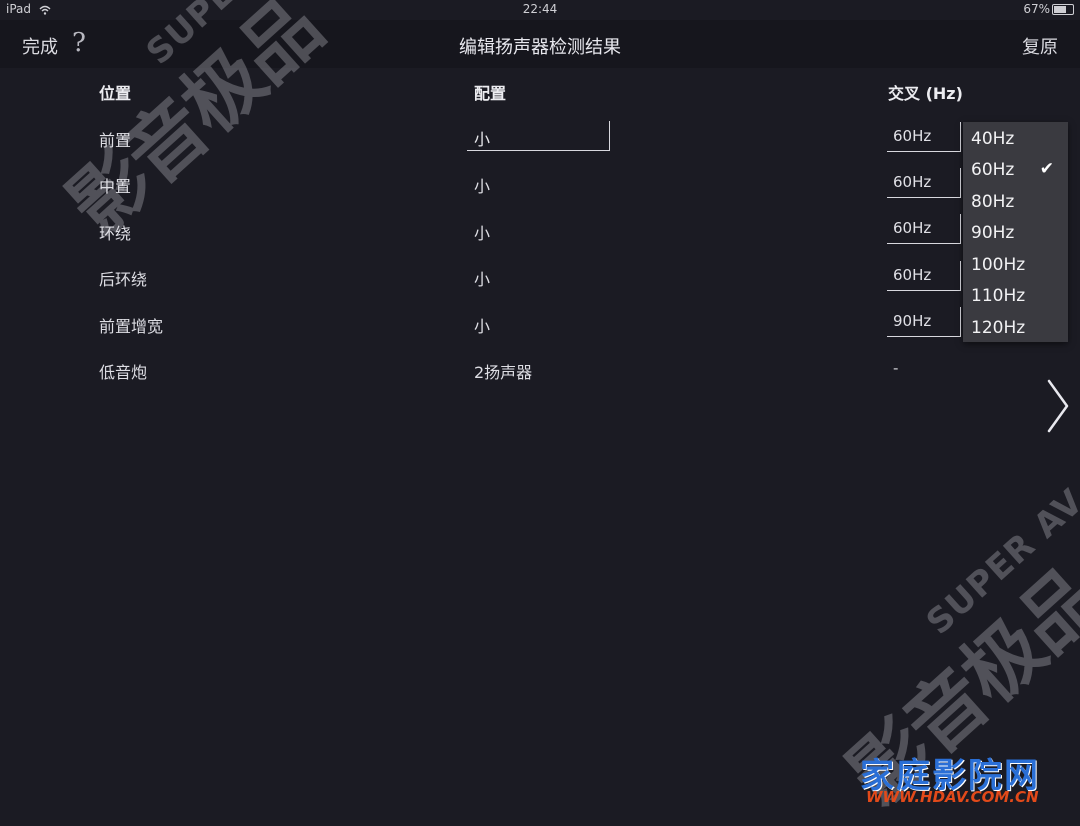 The width and height of the screenshot is (1080, 826). What do you see at coordinates (123, 372) in the screenshot?
I see `row-position-label: 低音炮` at bounding box center [123, 372].